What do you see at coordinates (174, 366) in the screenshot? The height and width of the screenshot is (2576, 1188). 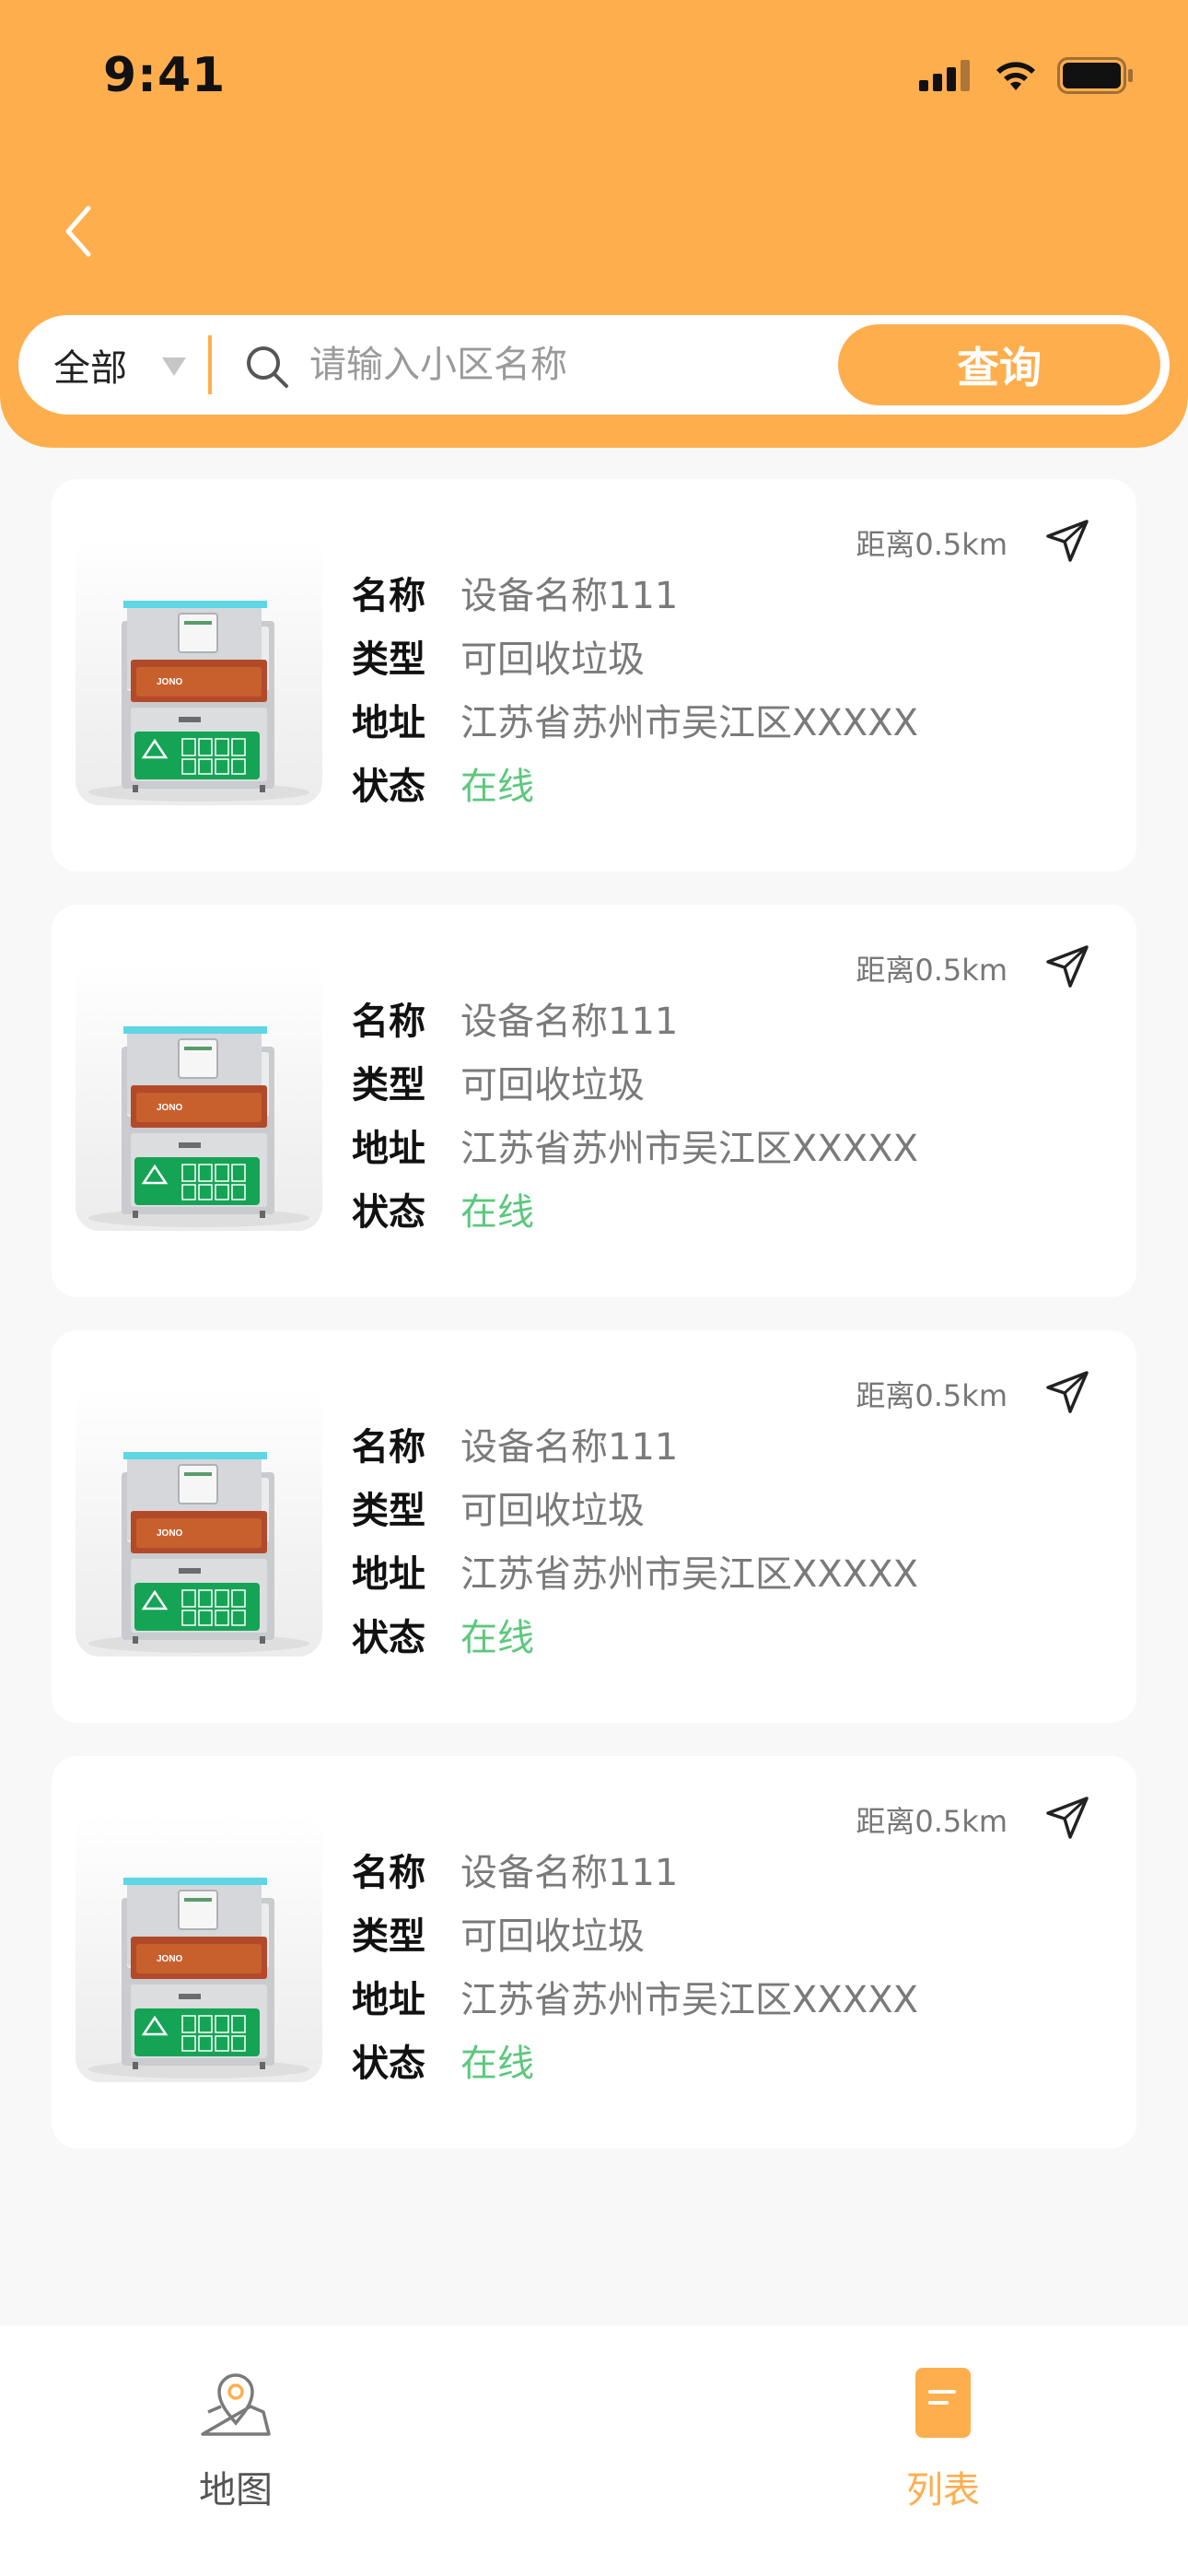 I see `caret-down-icon` at bounding box center [174, 366].